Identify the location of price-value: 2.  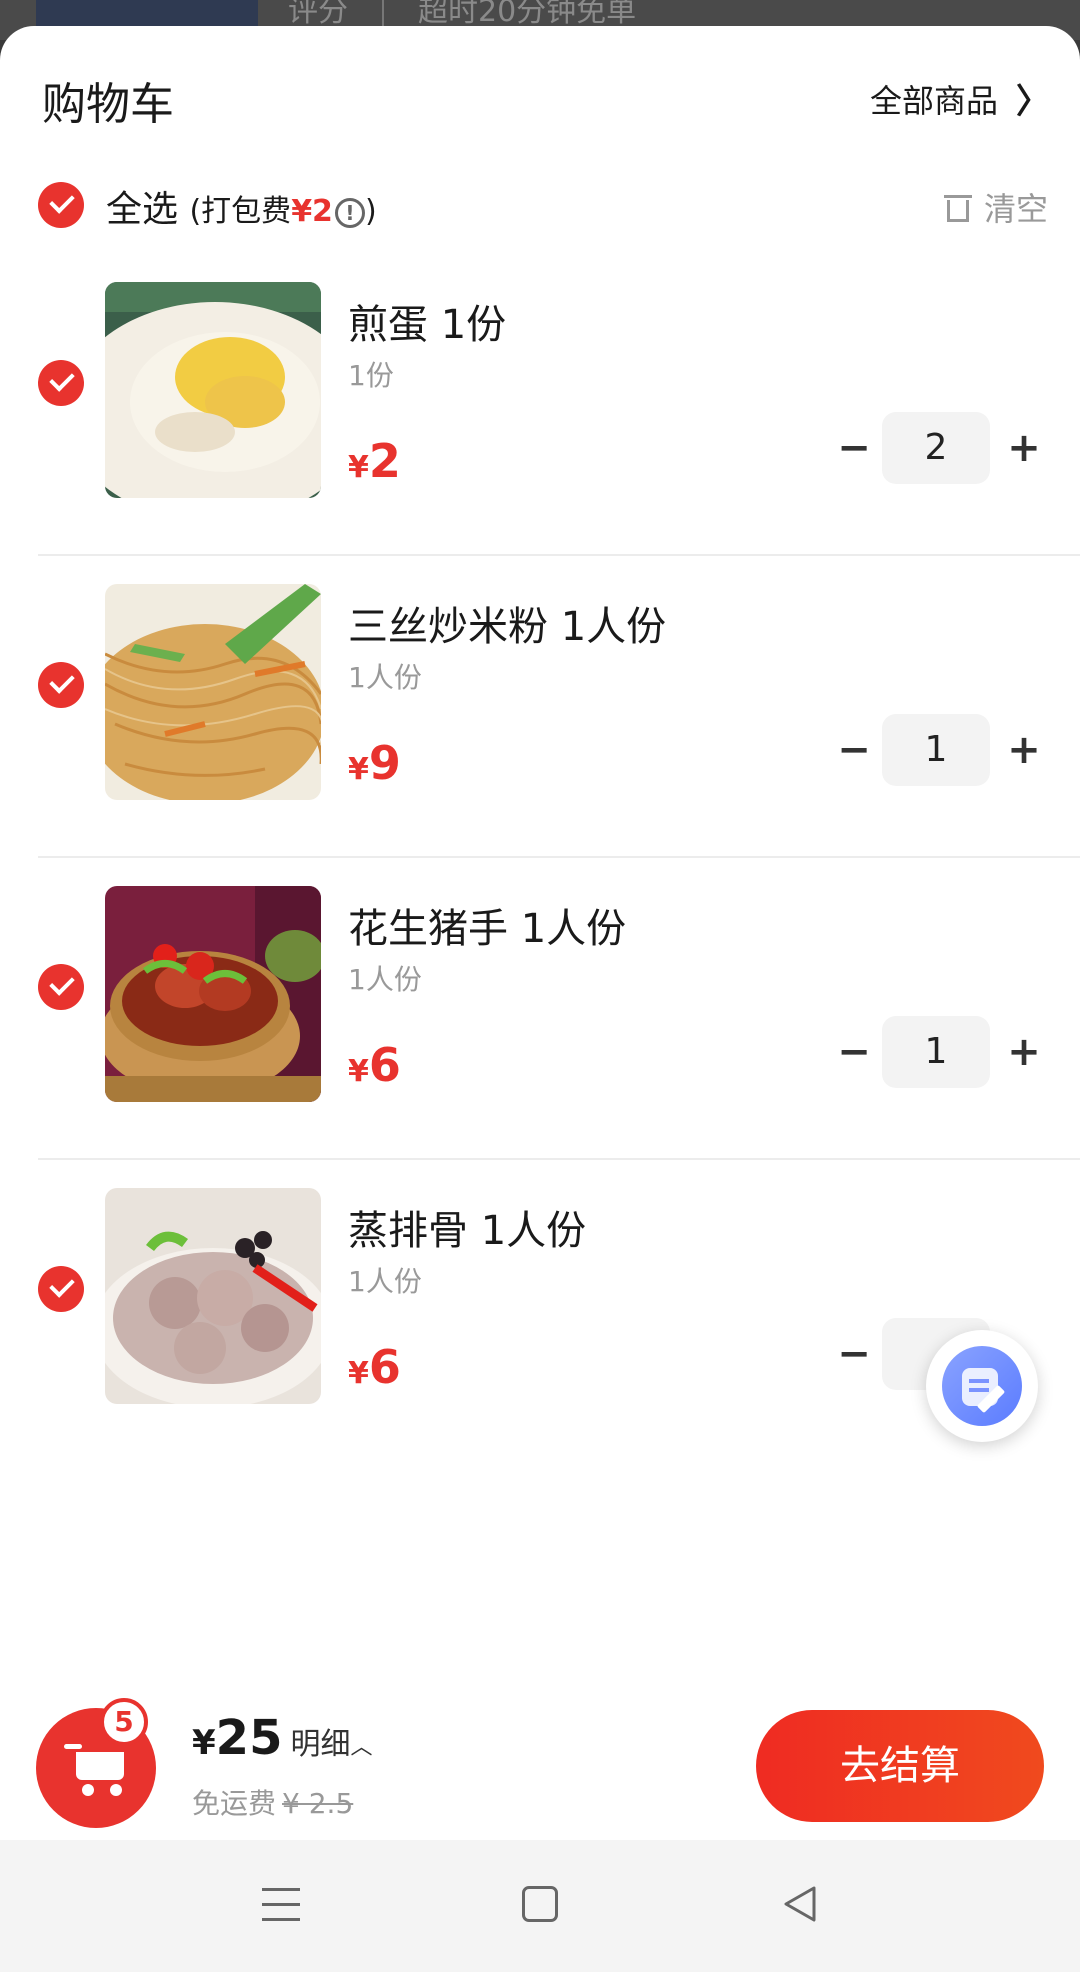
(384, 461).